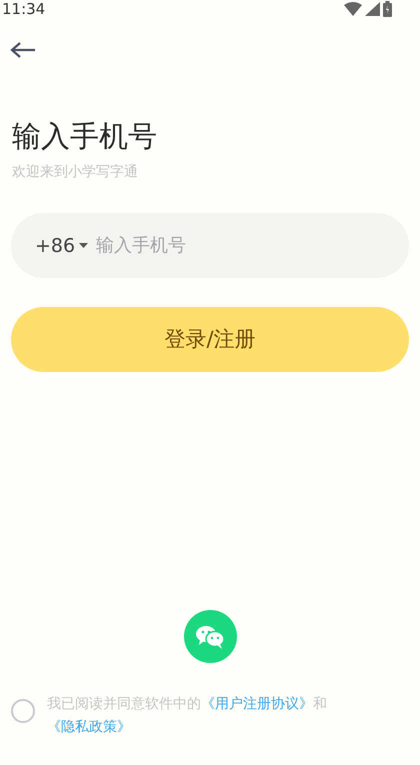 Image resolution: width=420 pixels, height=765 pixels. Describe the element at coordinates (75, 172) in the screenshot. I see `welcome-text: 欢迎来到小学写字通` at that location.